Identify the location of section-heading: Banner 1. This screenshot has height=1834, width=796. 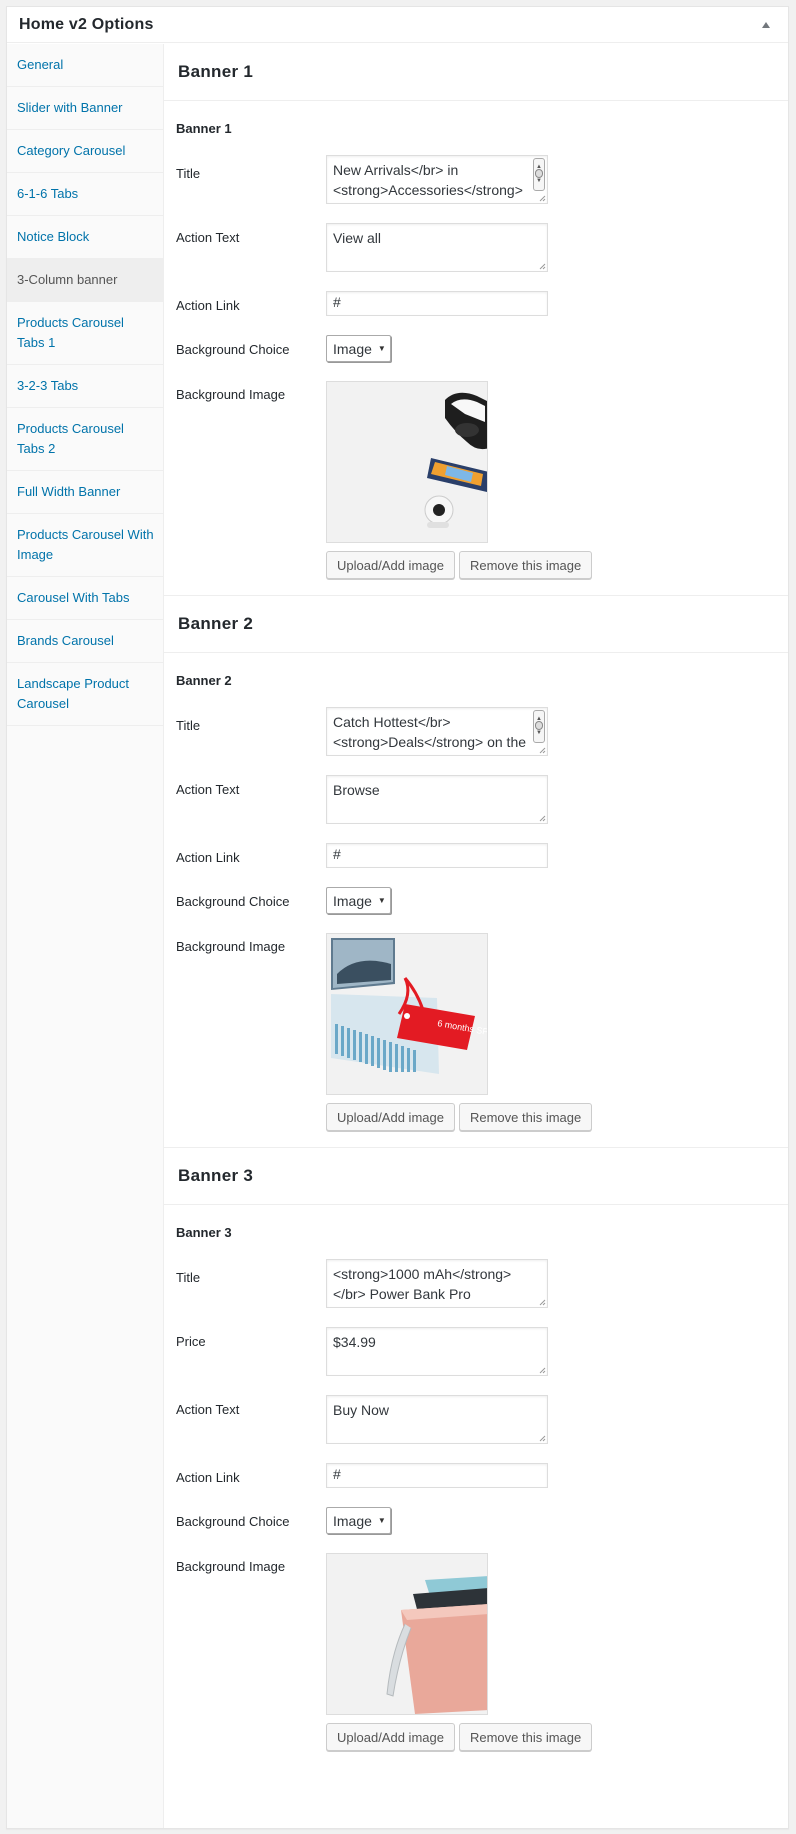
(476, 72).